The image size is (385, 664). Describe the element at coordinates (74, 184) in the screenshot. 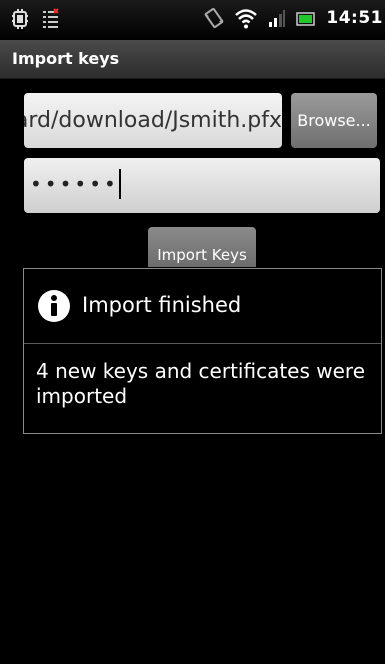

I see `password-mask: ••••••` at that location.